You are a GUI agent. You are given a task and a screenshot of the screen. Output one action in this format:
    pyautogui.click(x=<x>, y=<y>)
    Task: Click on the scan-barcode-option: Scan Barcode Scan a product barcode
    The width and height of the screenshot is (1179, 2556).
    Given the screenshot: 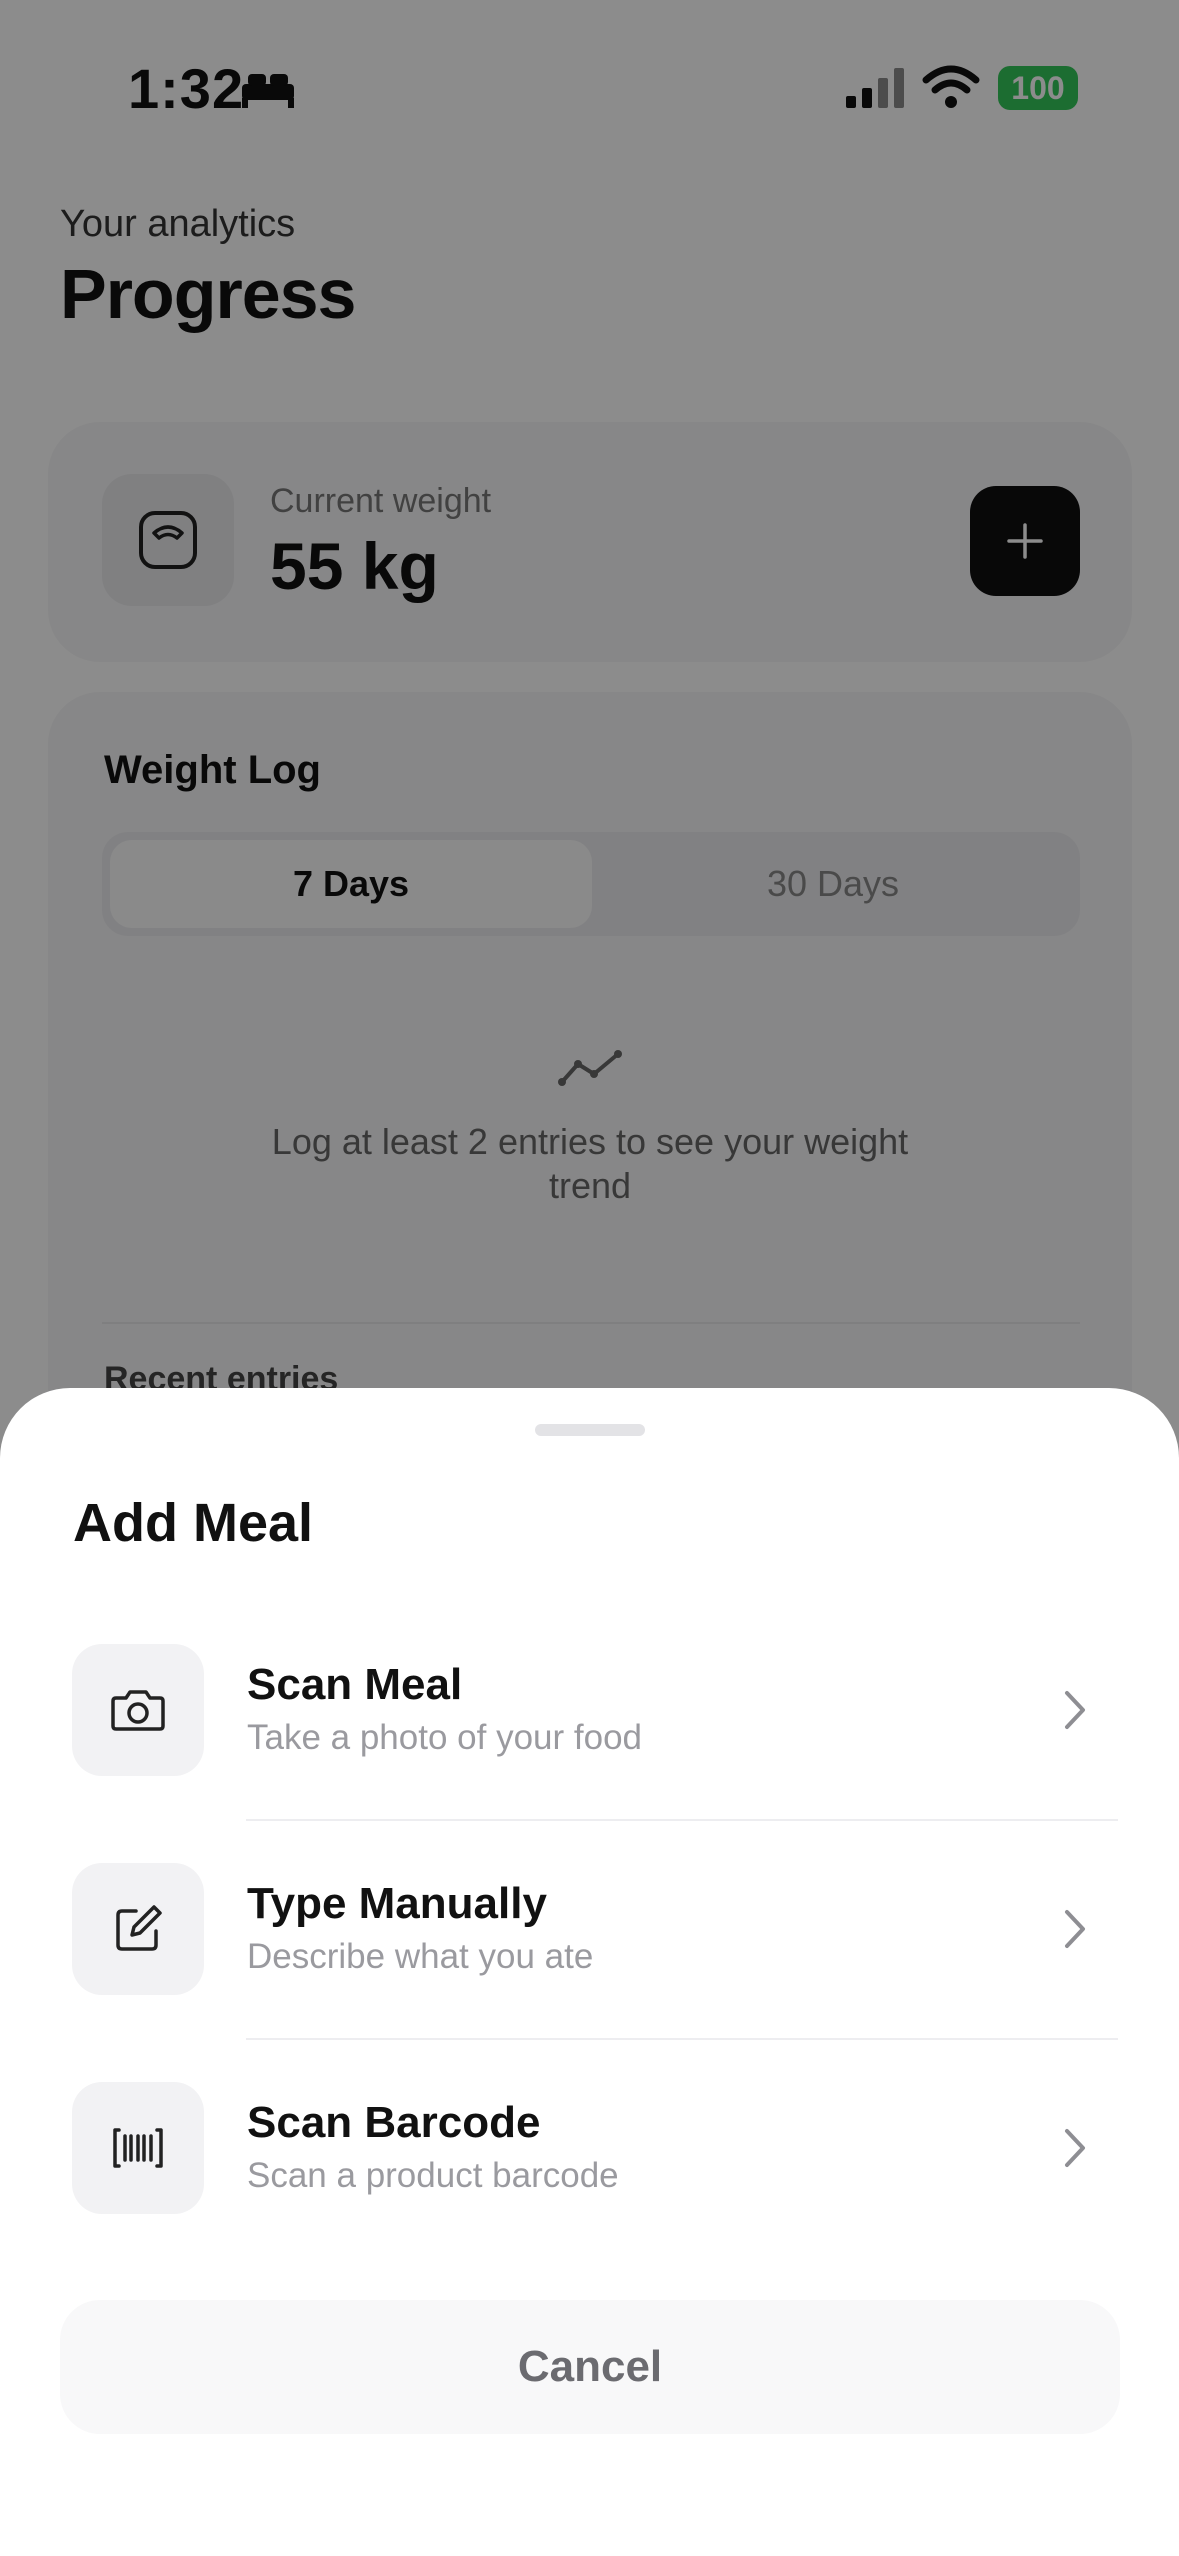 What is the action you would take?
    pyautogui.click(x=595, y=2148)
    